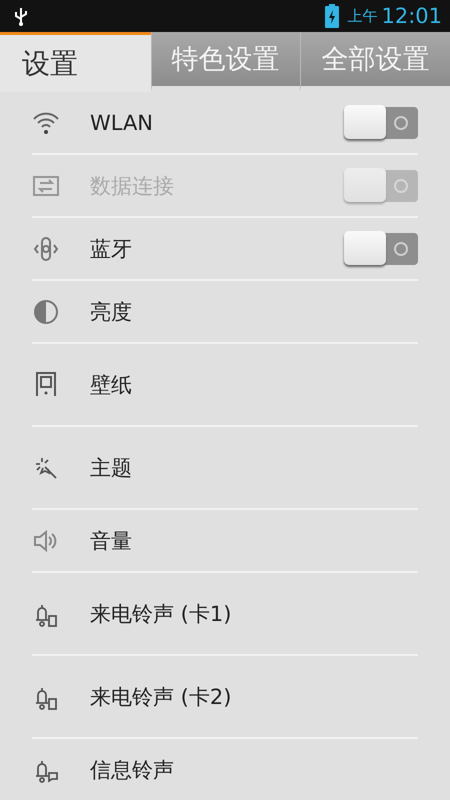 The height and width of the screenshot is (800, 450). I want to click on setting-label: 来电铃声 (卡1), so click(254, 614).